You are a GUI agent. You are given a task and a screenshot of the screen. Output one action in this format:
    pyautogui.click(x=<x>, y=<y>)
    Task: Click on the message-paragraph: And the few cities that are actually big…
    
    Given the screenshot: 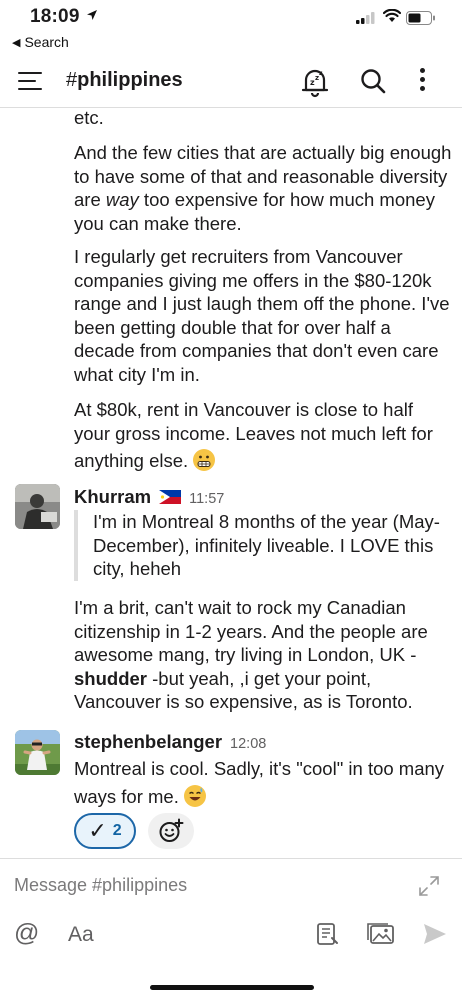 What is the action you would take?
    pyautogui.click(x=264, y=188)
    